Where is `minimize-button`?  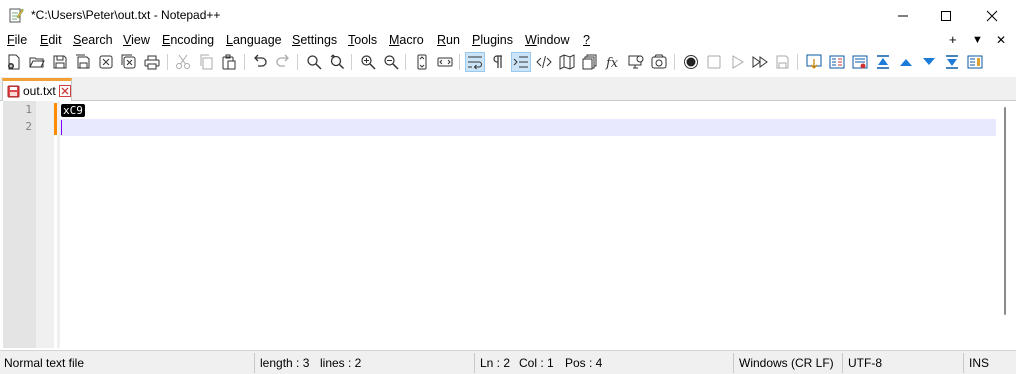
minimize-button is located at coordinates (903, 15).